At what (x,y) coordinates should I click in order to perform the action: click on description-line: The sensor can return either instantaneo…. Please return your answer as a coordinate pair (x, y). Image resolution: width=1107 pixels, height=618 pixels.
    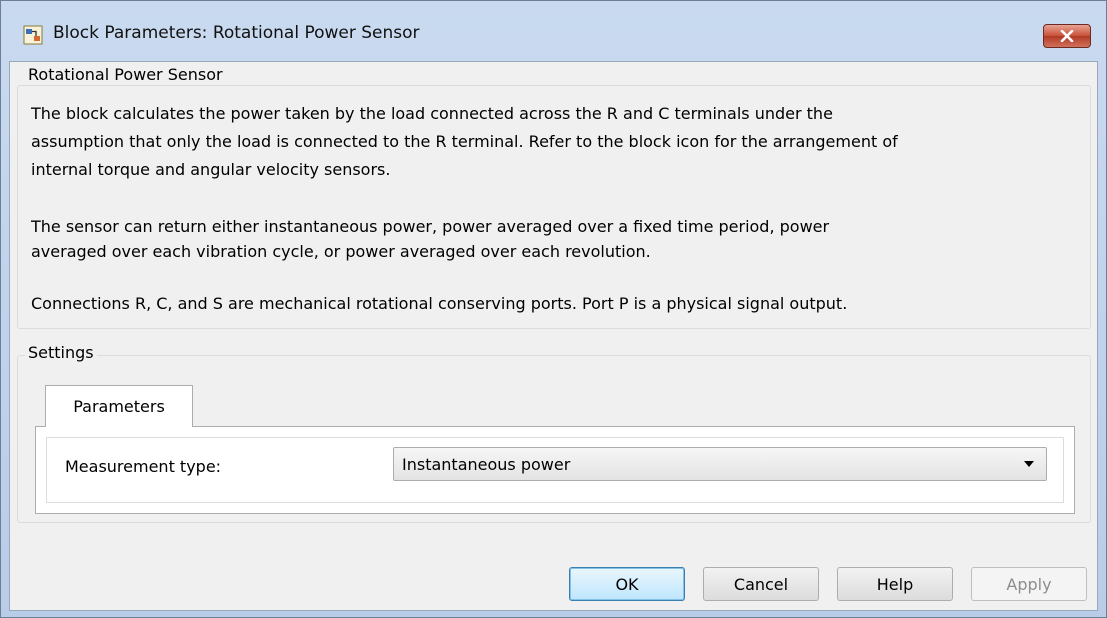
    Looking at the image, I should click on (430, 226).